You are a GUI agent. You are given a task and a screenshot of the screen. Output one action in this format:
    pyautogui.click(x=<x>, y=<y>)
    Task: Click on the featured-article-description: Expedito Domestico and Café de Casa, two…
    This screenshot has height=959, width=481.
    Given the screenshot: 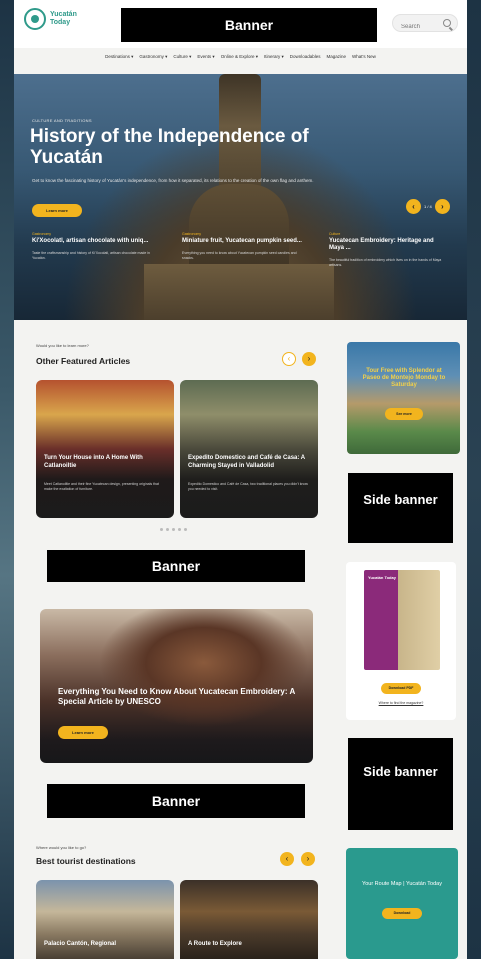 What is the action you would take?
    pyautogui.click(x=248, y=486)
    